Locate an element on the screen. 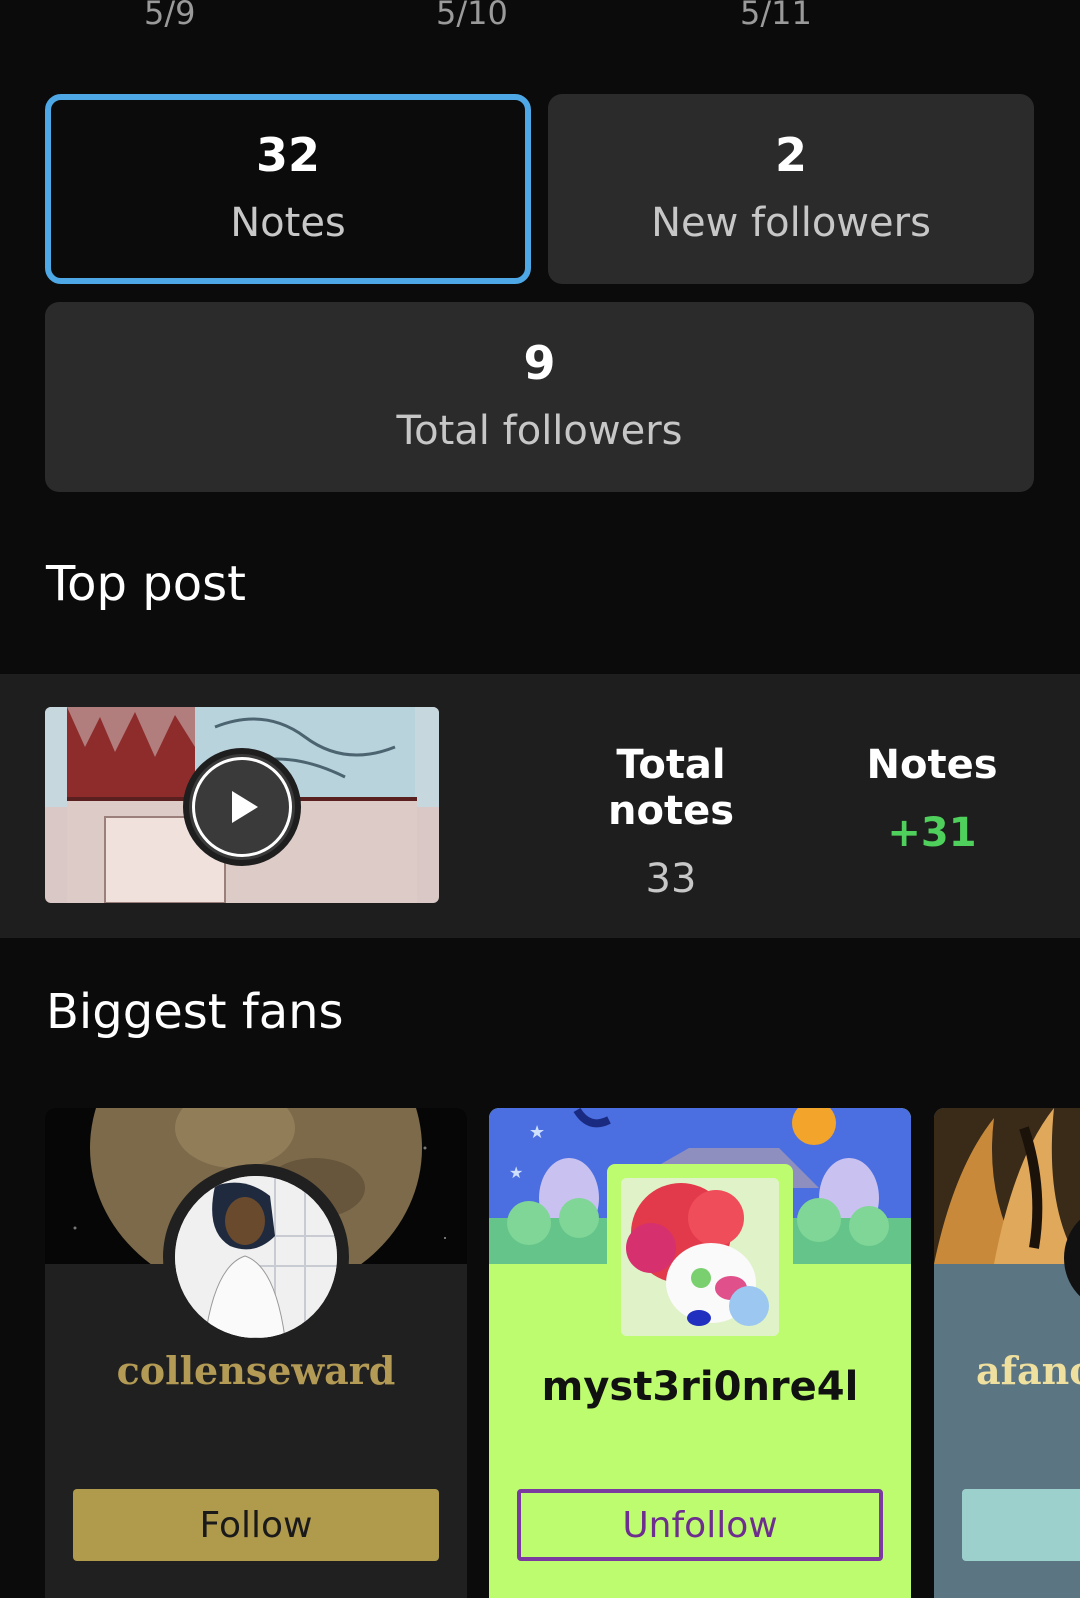 The height and width of the screenshot is (1598, 1080). notes-delta-label: Notes is located at coordinates (932, 765).